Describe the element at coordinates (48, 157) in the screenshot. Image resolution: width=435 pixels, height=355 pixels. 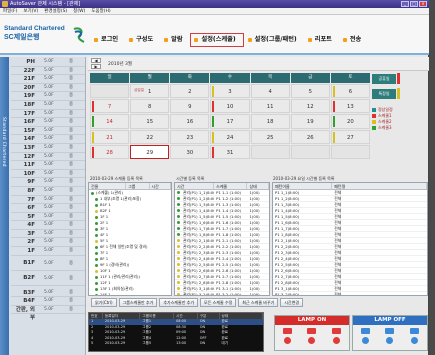
I see `floor-row: 12F 5.0F 용` at that location.